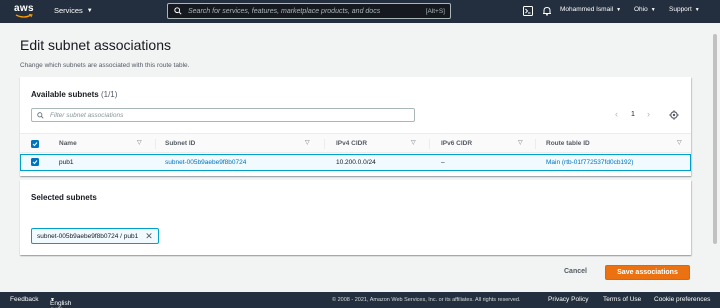 This screenshot has width=720, height=308. I want to click on cloudshell-icon, so click(528, 11).